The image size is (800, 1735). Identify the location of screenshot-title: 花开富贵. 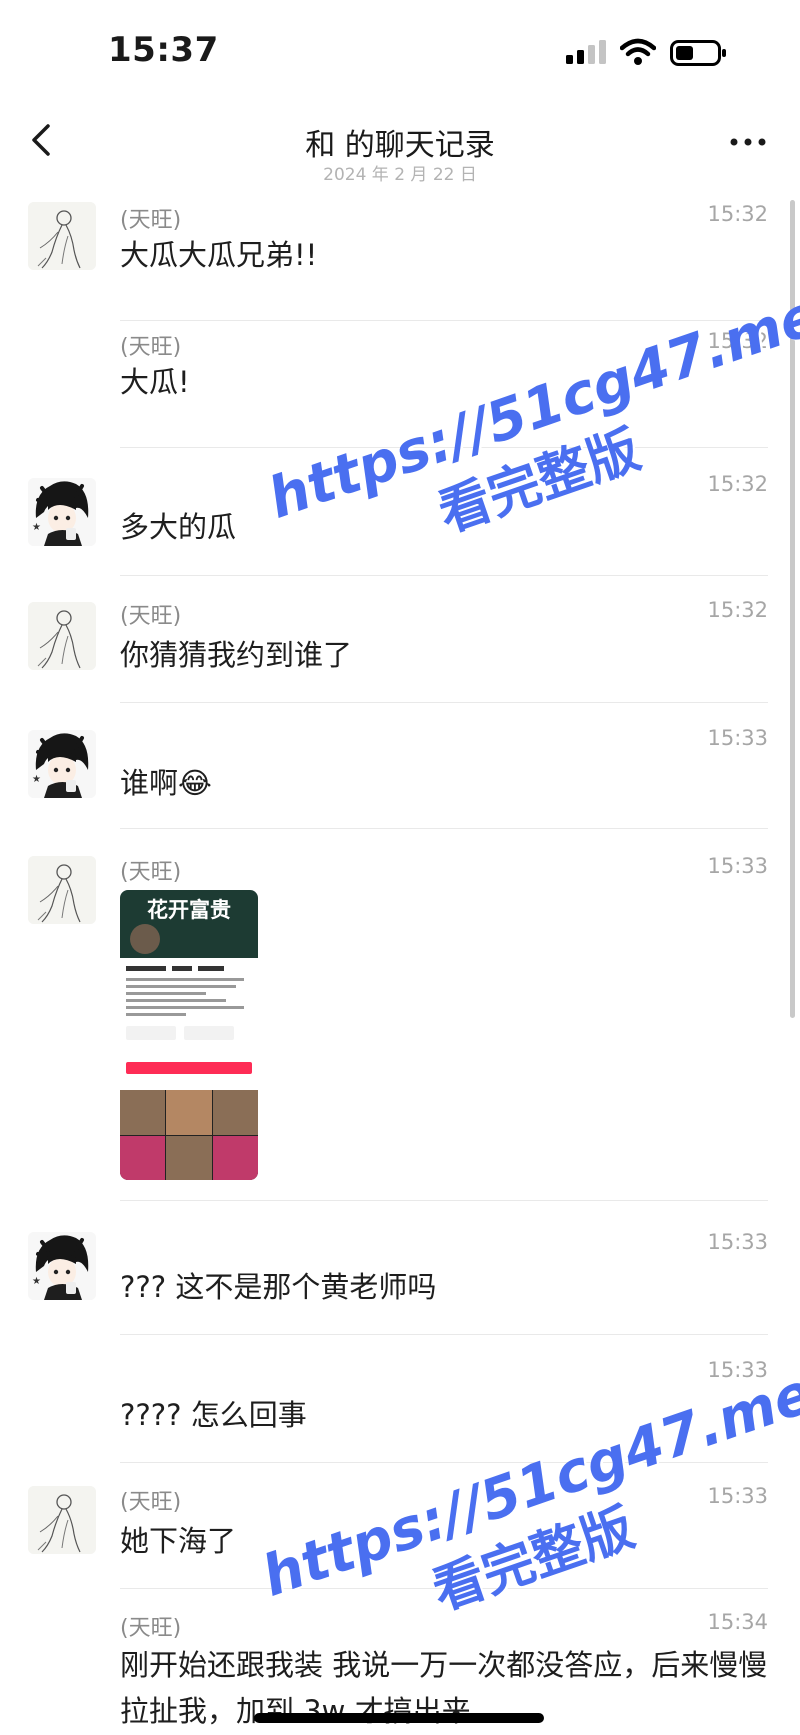
(189, 910).